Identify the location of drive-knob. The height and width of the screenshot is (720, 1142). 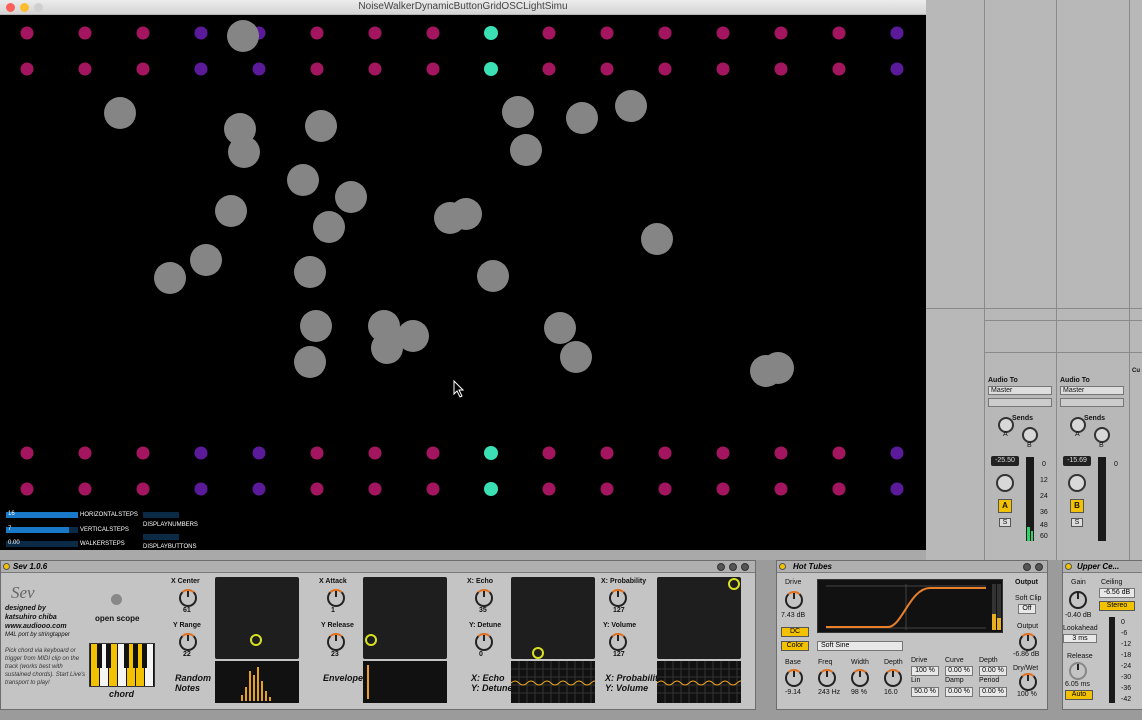
(794, 600).